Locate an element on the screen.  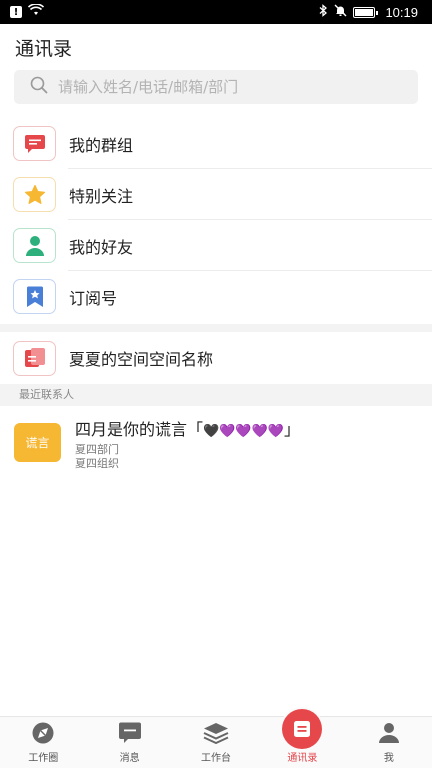
contact-name: 四月是你的谎言「🖤💜💜💜💜」 is located at coordinates (187, 431).